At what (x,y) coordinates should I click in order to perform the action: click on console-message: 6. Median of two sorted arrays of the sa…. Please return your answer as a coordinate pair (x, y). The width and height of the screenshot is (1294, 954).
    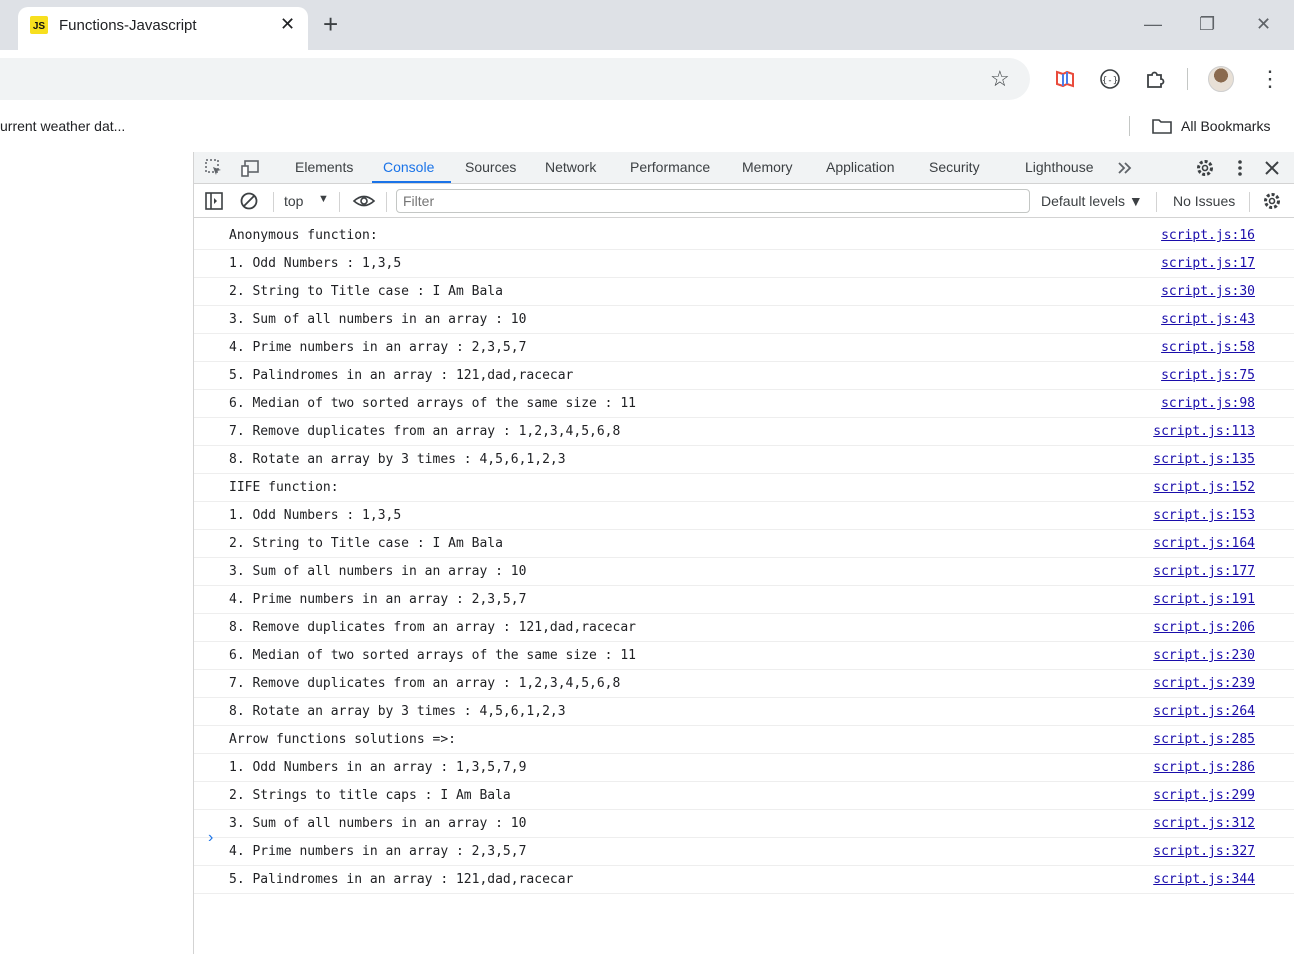
    Looking at the image, I should click on (744, 404).